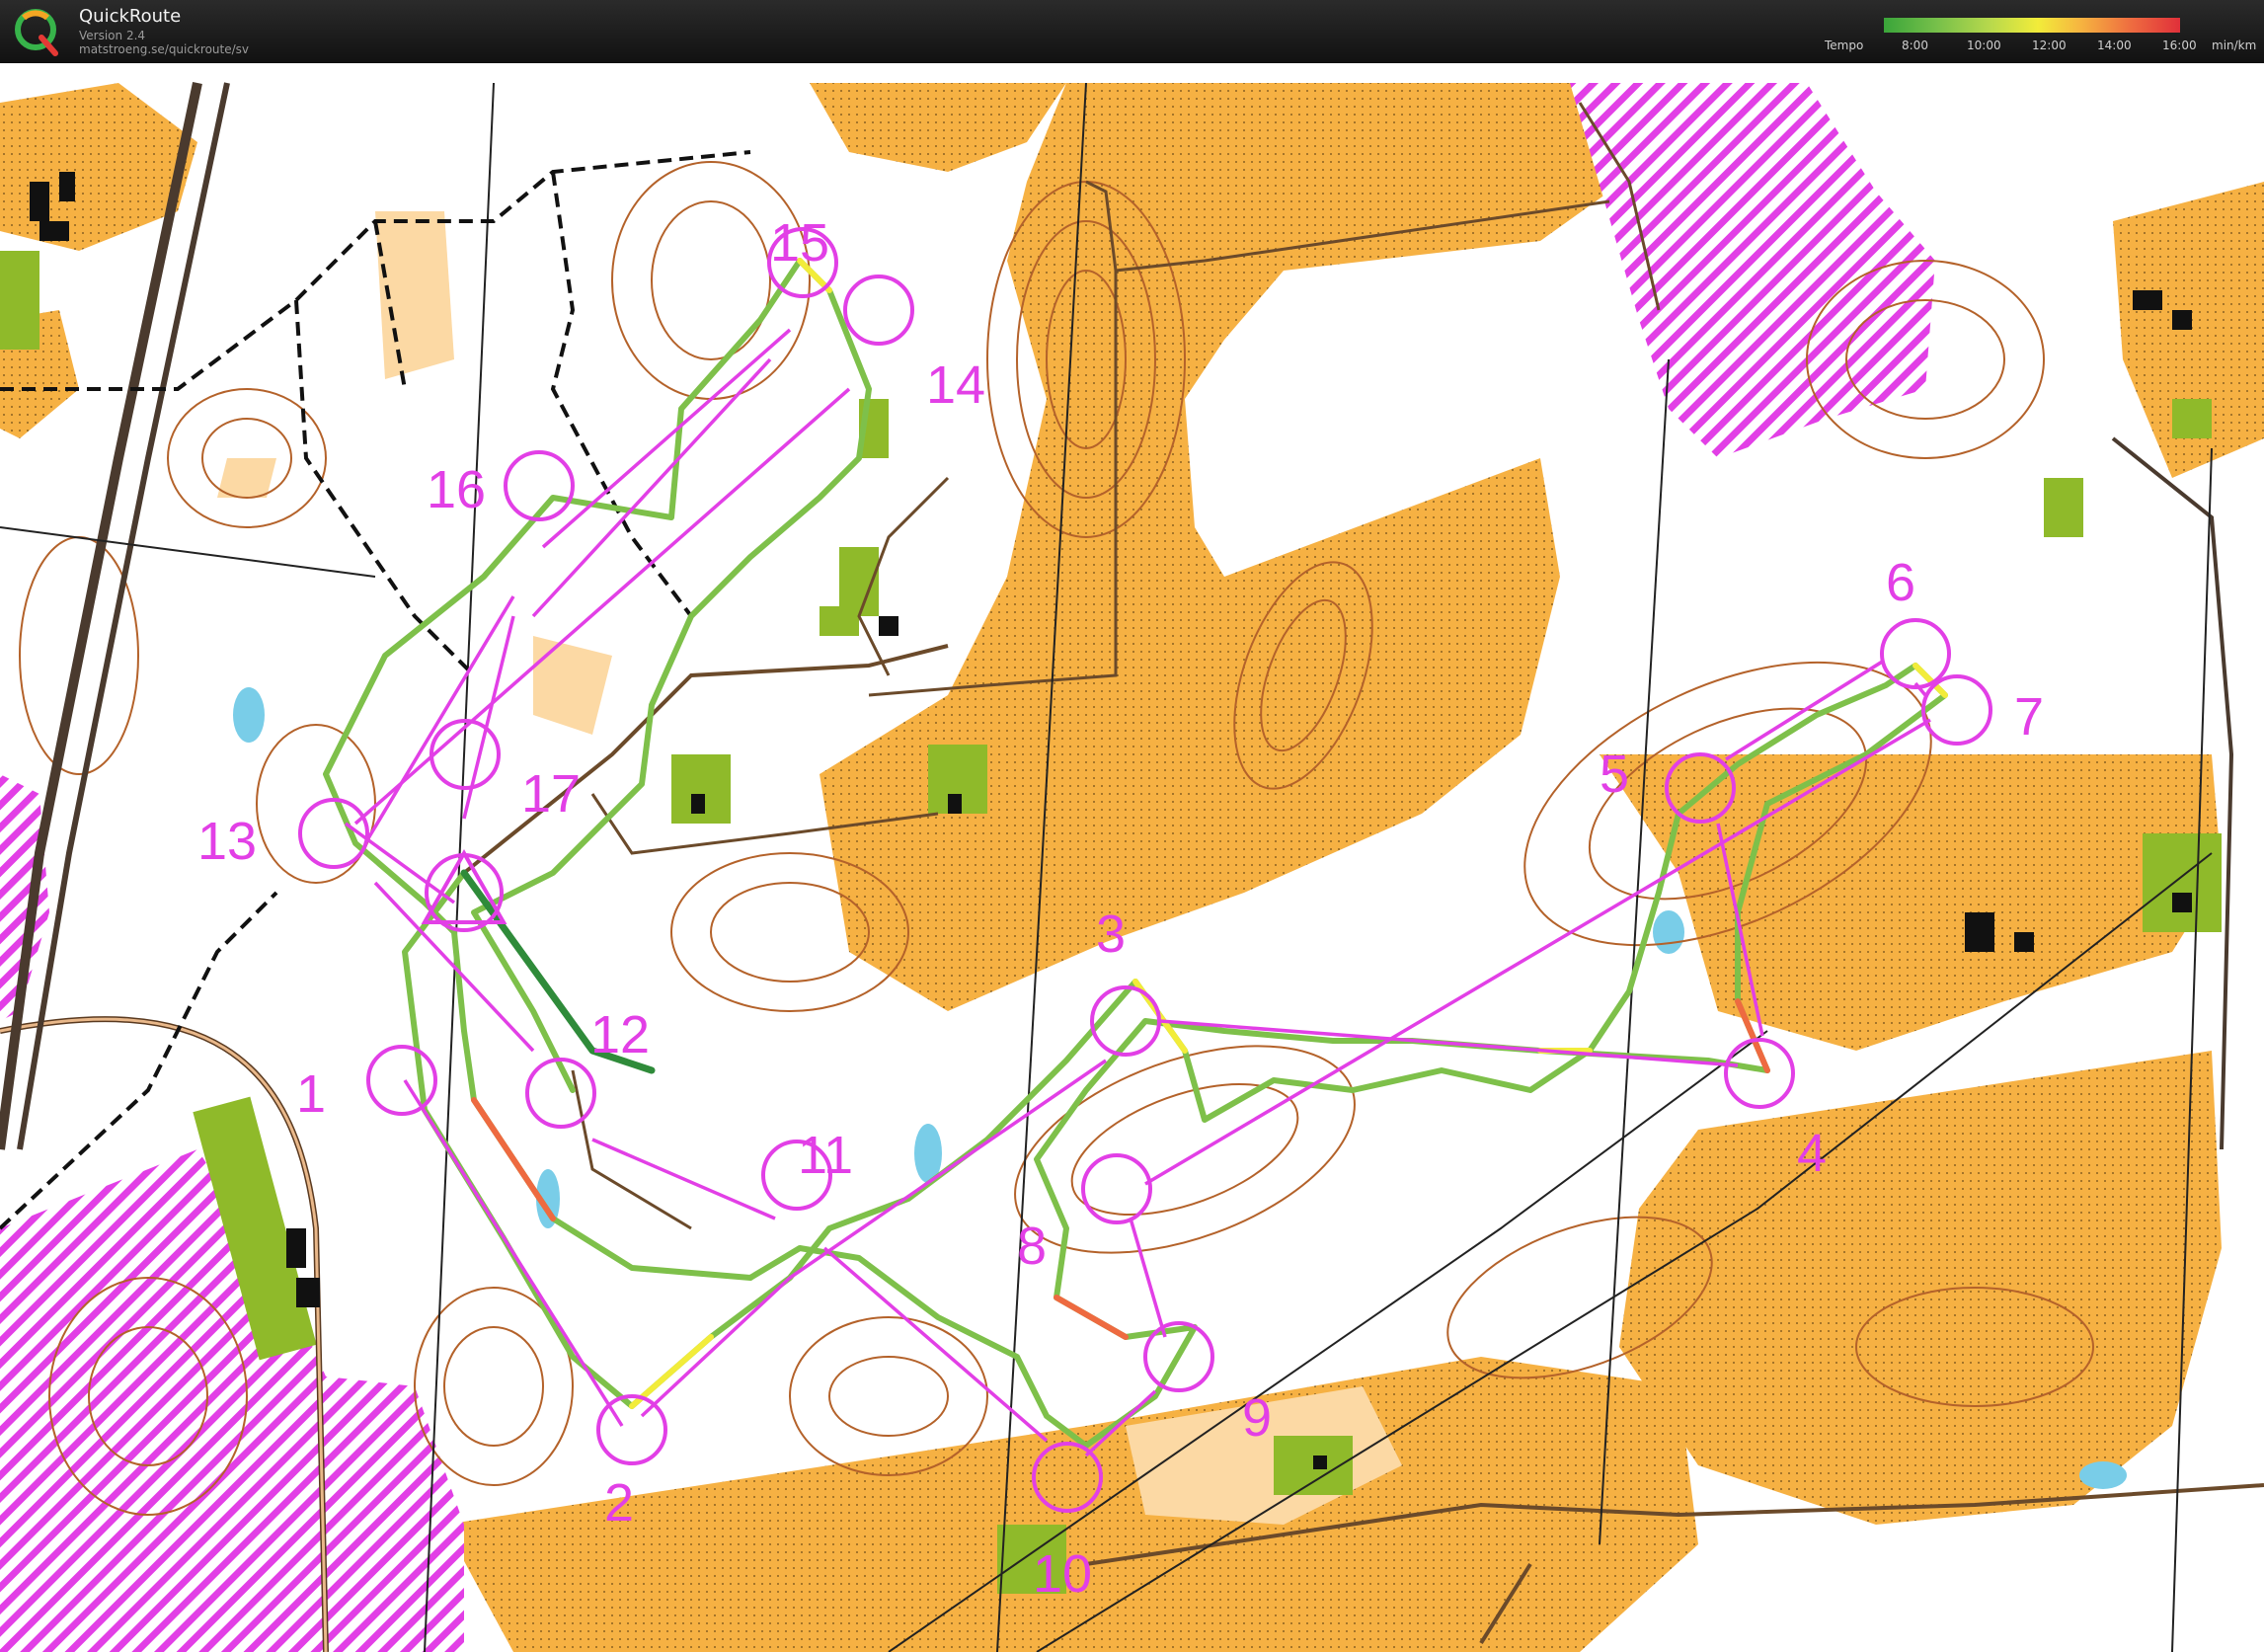 The width and height of the screenshot is (2264, 1652). I want to click on control-label: 9, so click(1257, 1418).